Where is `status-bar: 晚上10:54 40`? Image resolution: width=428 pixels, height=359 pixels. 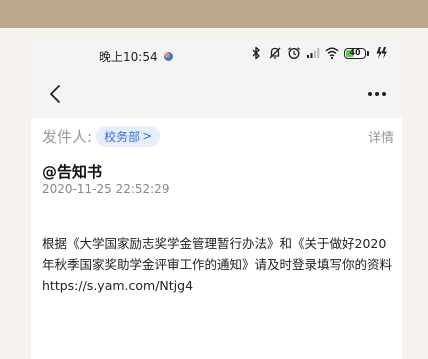
status-bar: 晚上10:54 40 is located at coordinates (216, 56).